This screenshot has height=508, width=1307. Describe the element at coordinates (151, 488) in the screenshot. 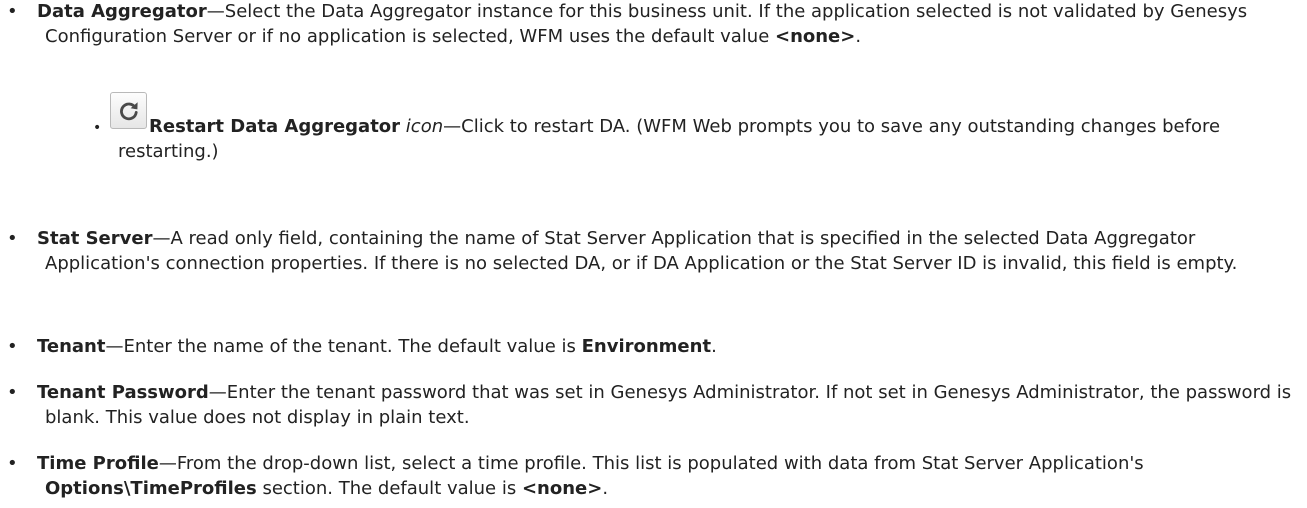

I see `section-options-timeprofiles: Options\TimeProfiles` at that location.